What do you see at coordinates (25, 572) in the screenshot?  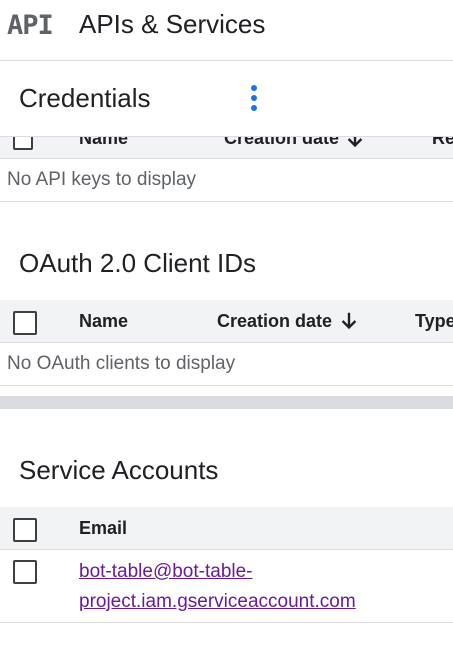 I see `row-checkbox` at bounding box center [25, 572].